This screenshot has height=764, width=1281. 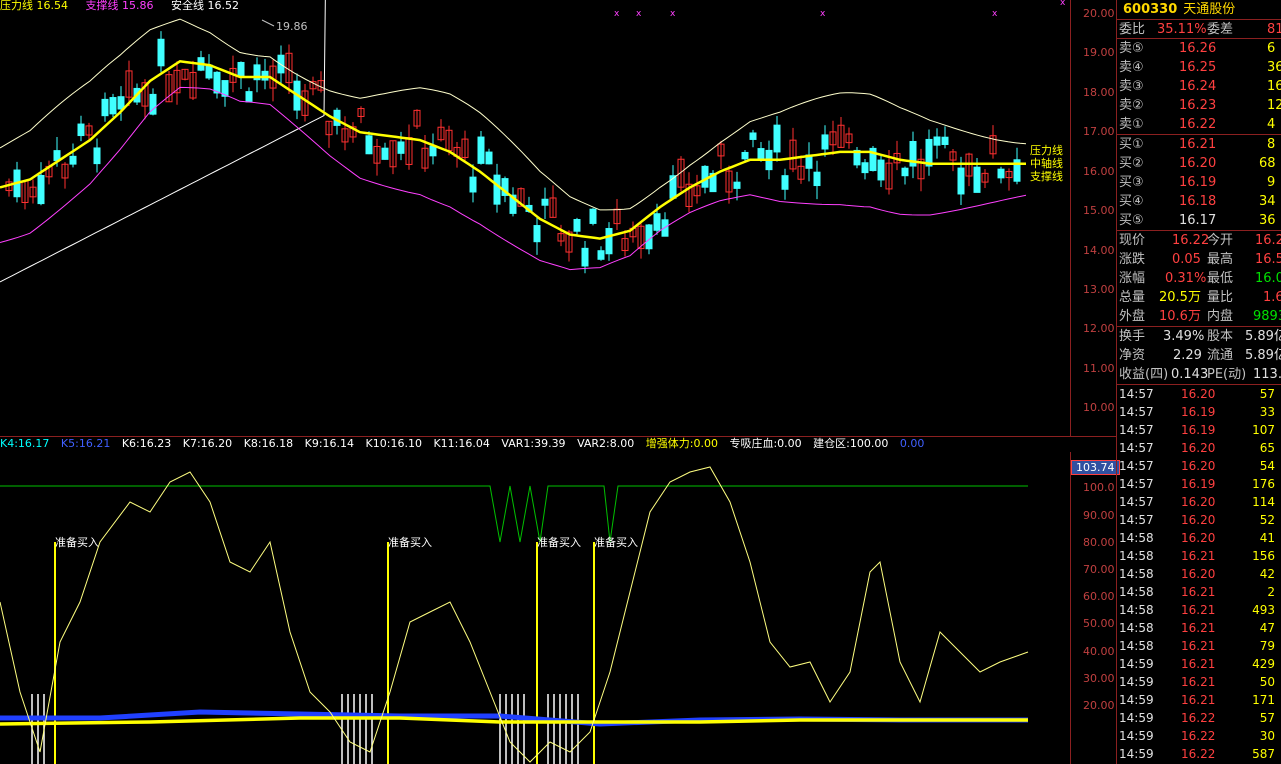 What do you see at coordinates (1267, 412) in the screenshot?
I see `tick-volume: 33` at bounding box center [1267, 412].